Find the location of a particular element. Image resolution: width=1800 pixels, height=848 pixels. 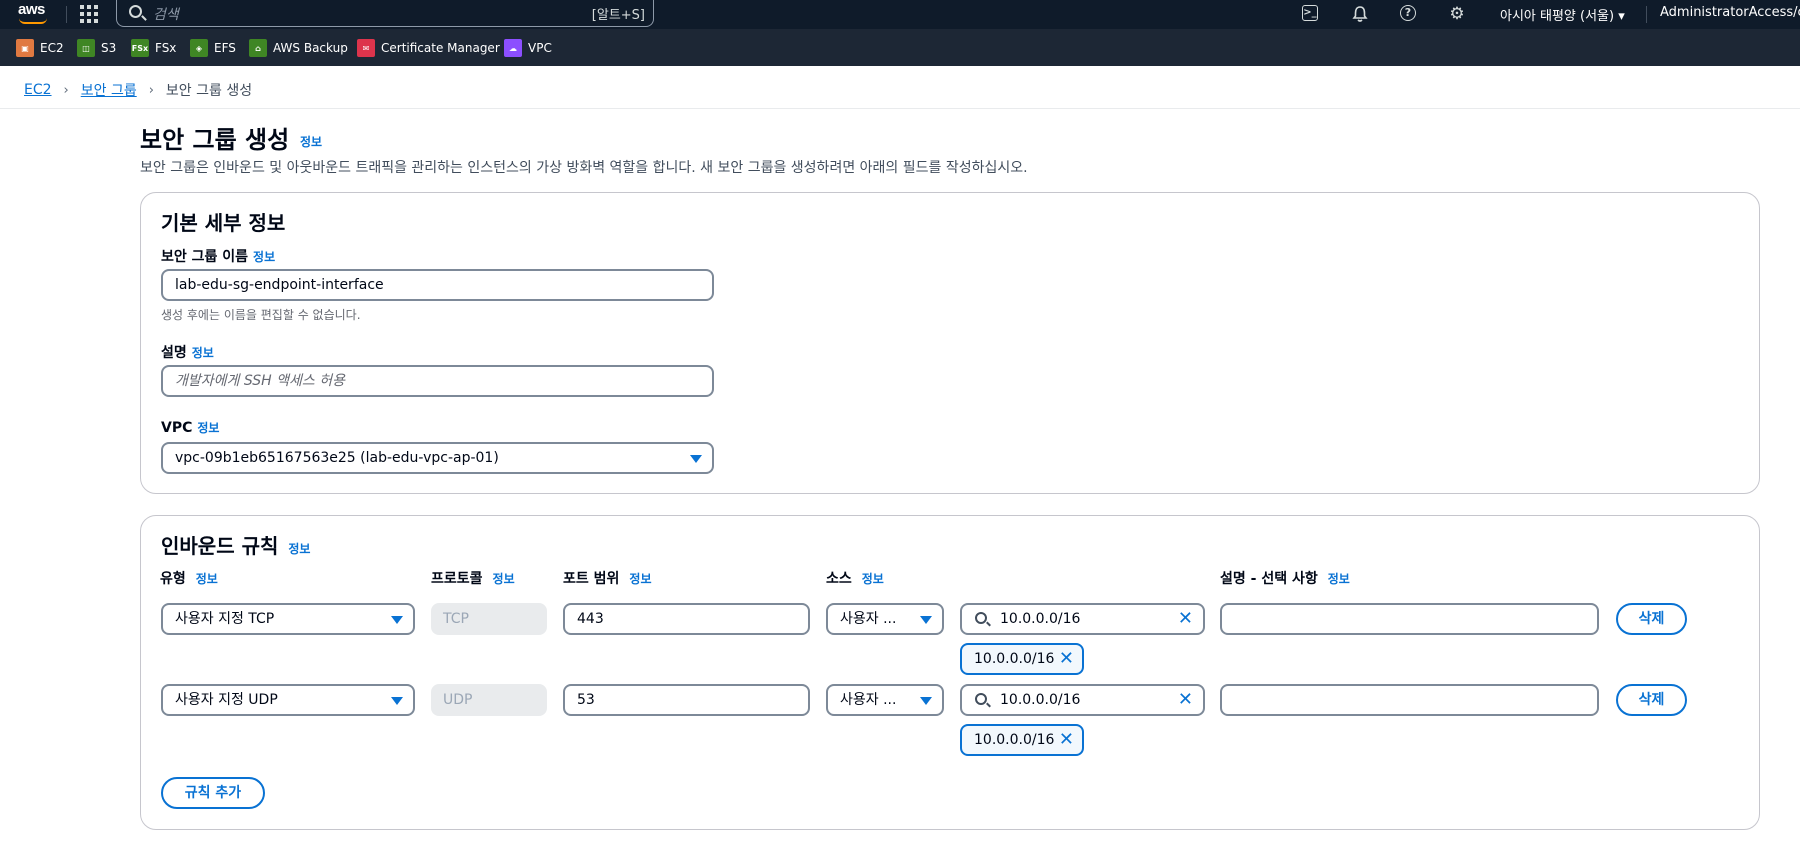

page-title: 보안 그룹 생성 is located at coordinates (215, 140).